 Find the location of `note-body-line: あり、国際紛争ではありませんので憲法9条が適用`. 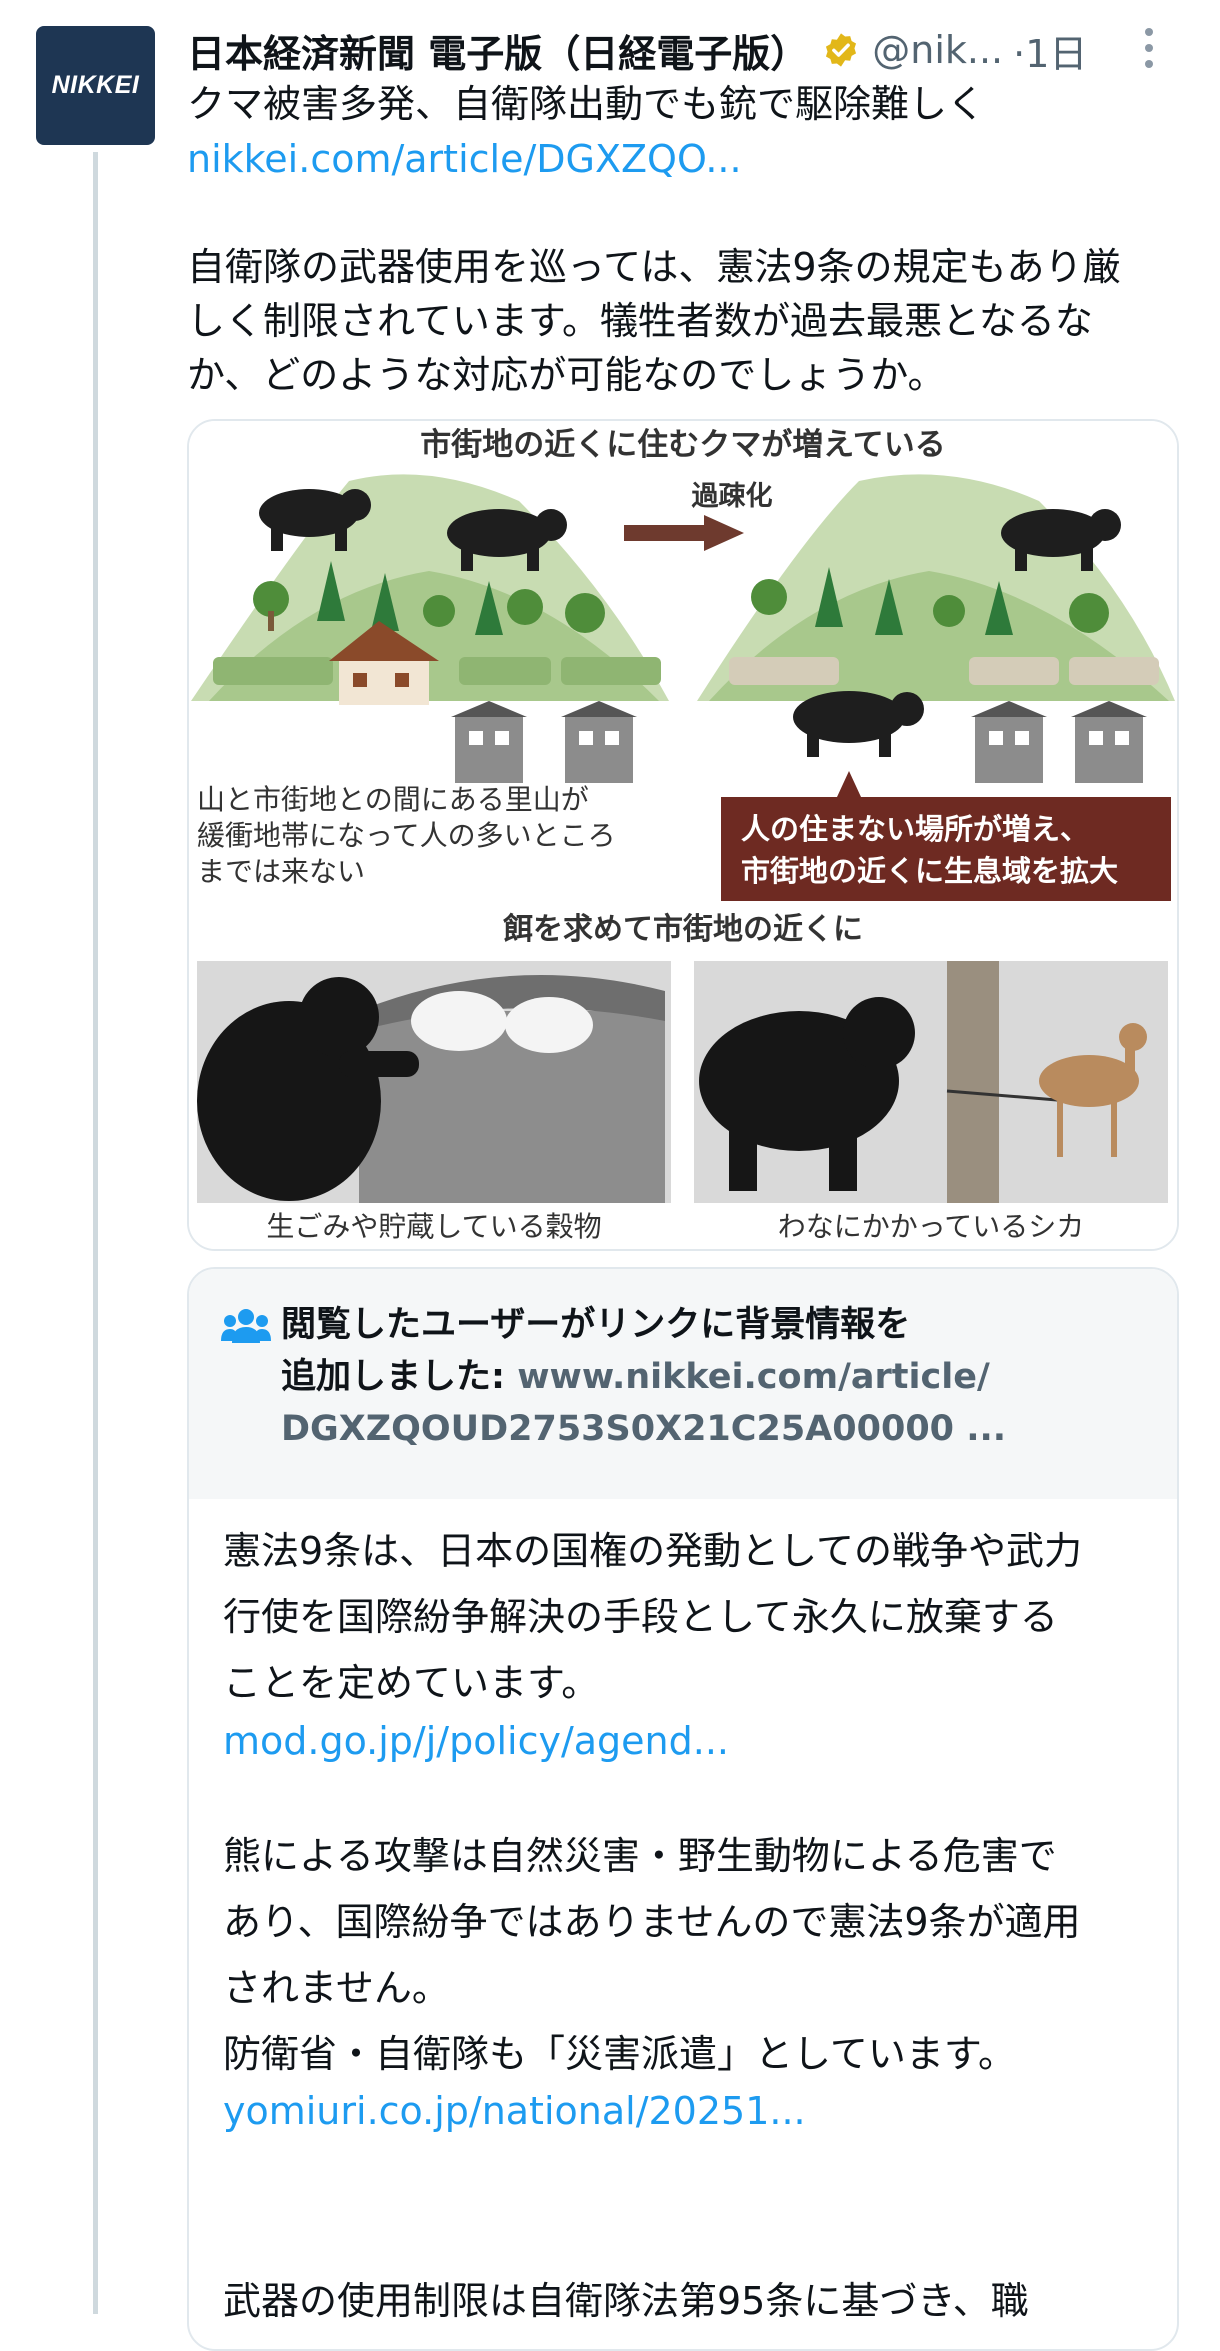

note-body-line: あり、国際紛争ではありませんので憲法9条が適用 is located at coordinates (652, 1922).